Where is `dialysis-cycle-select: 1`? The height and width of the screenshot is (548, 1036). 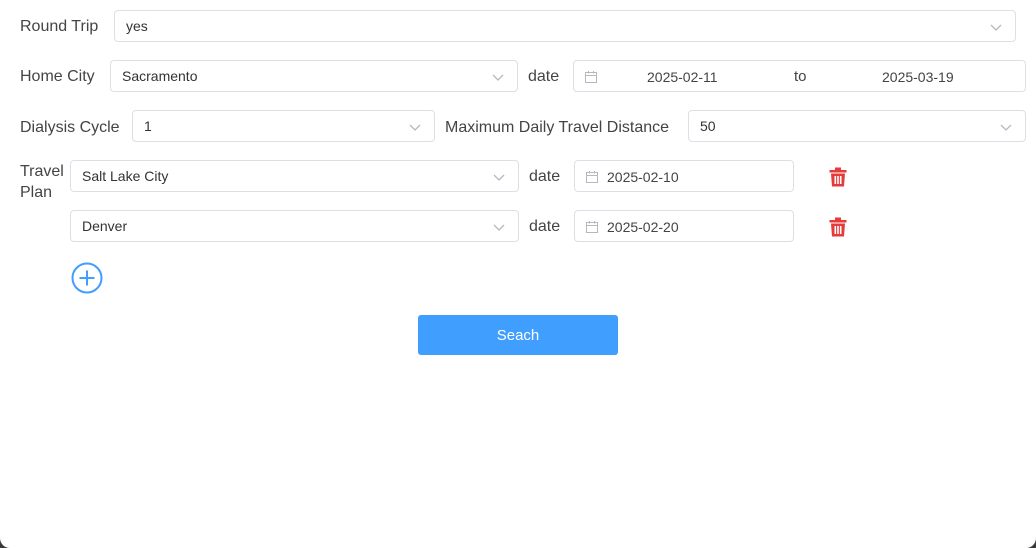
dialysis-cycle-select: 1 is located at coordinates (283, 126).